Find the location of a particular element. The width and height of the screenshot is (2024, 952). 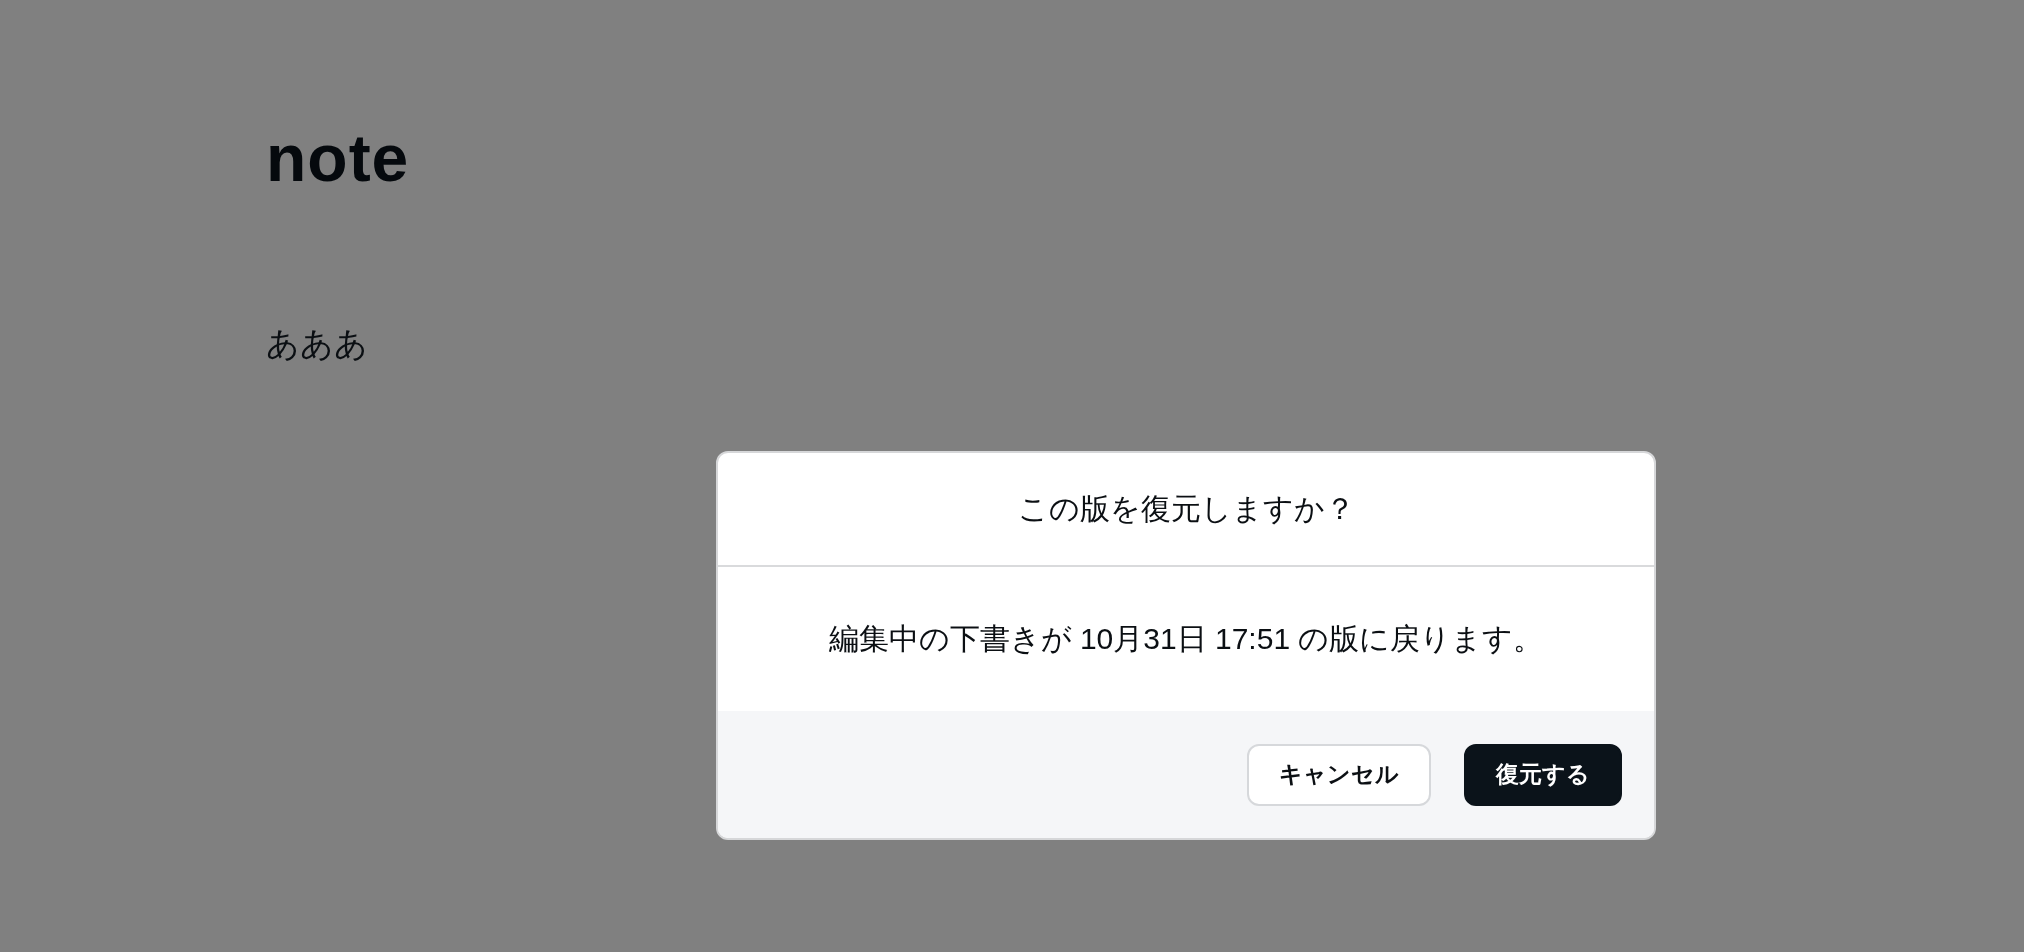

note-logo: note is located at coordinates (338, 158).